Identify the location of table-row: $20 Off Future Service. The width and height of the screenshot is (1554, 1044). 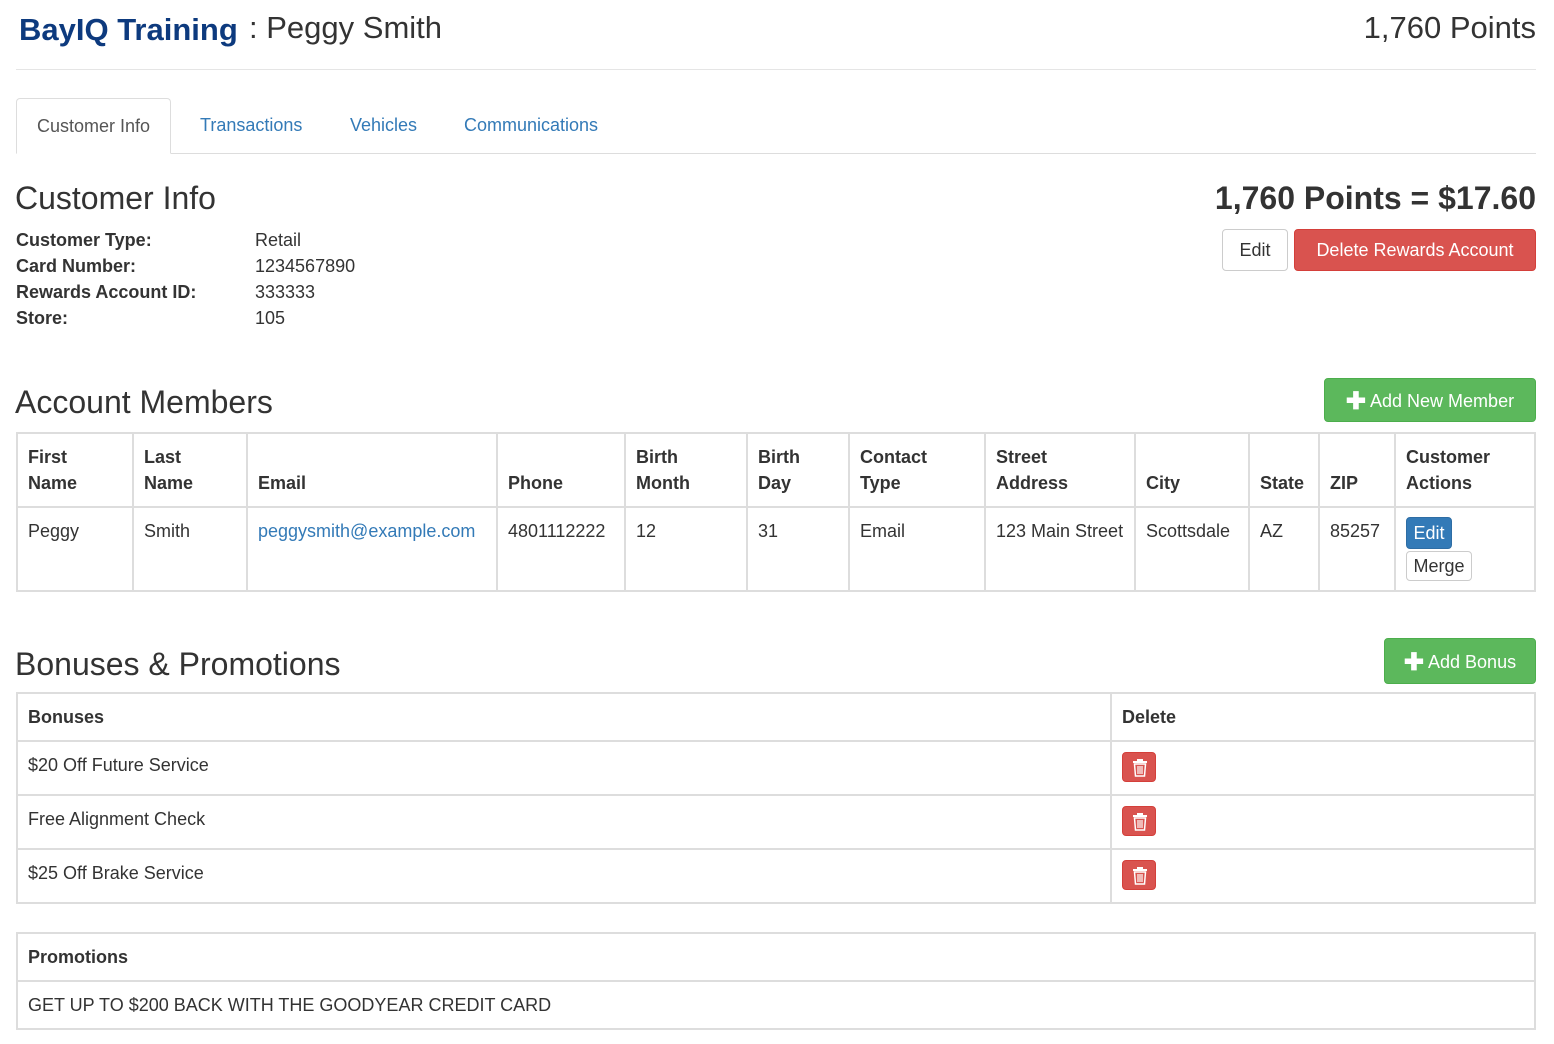
(776, 768).